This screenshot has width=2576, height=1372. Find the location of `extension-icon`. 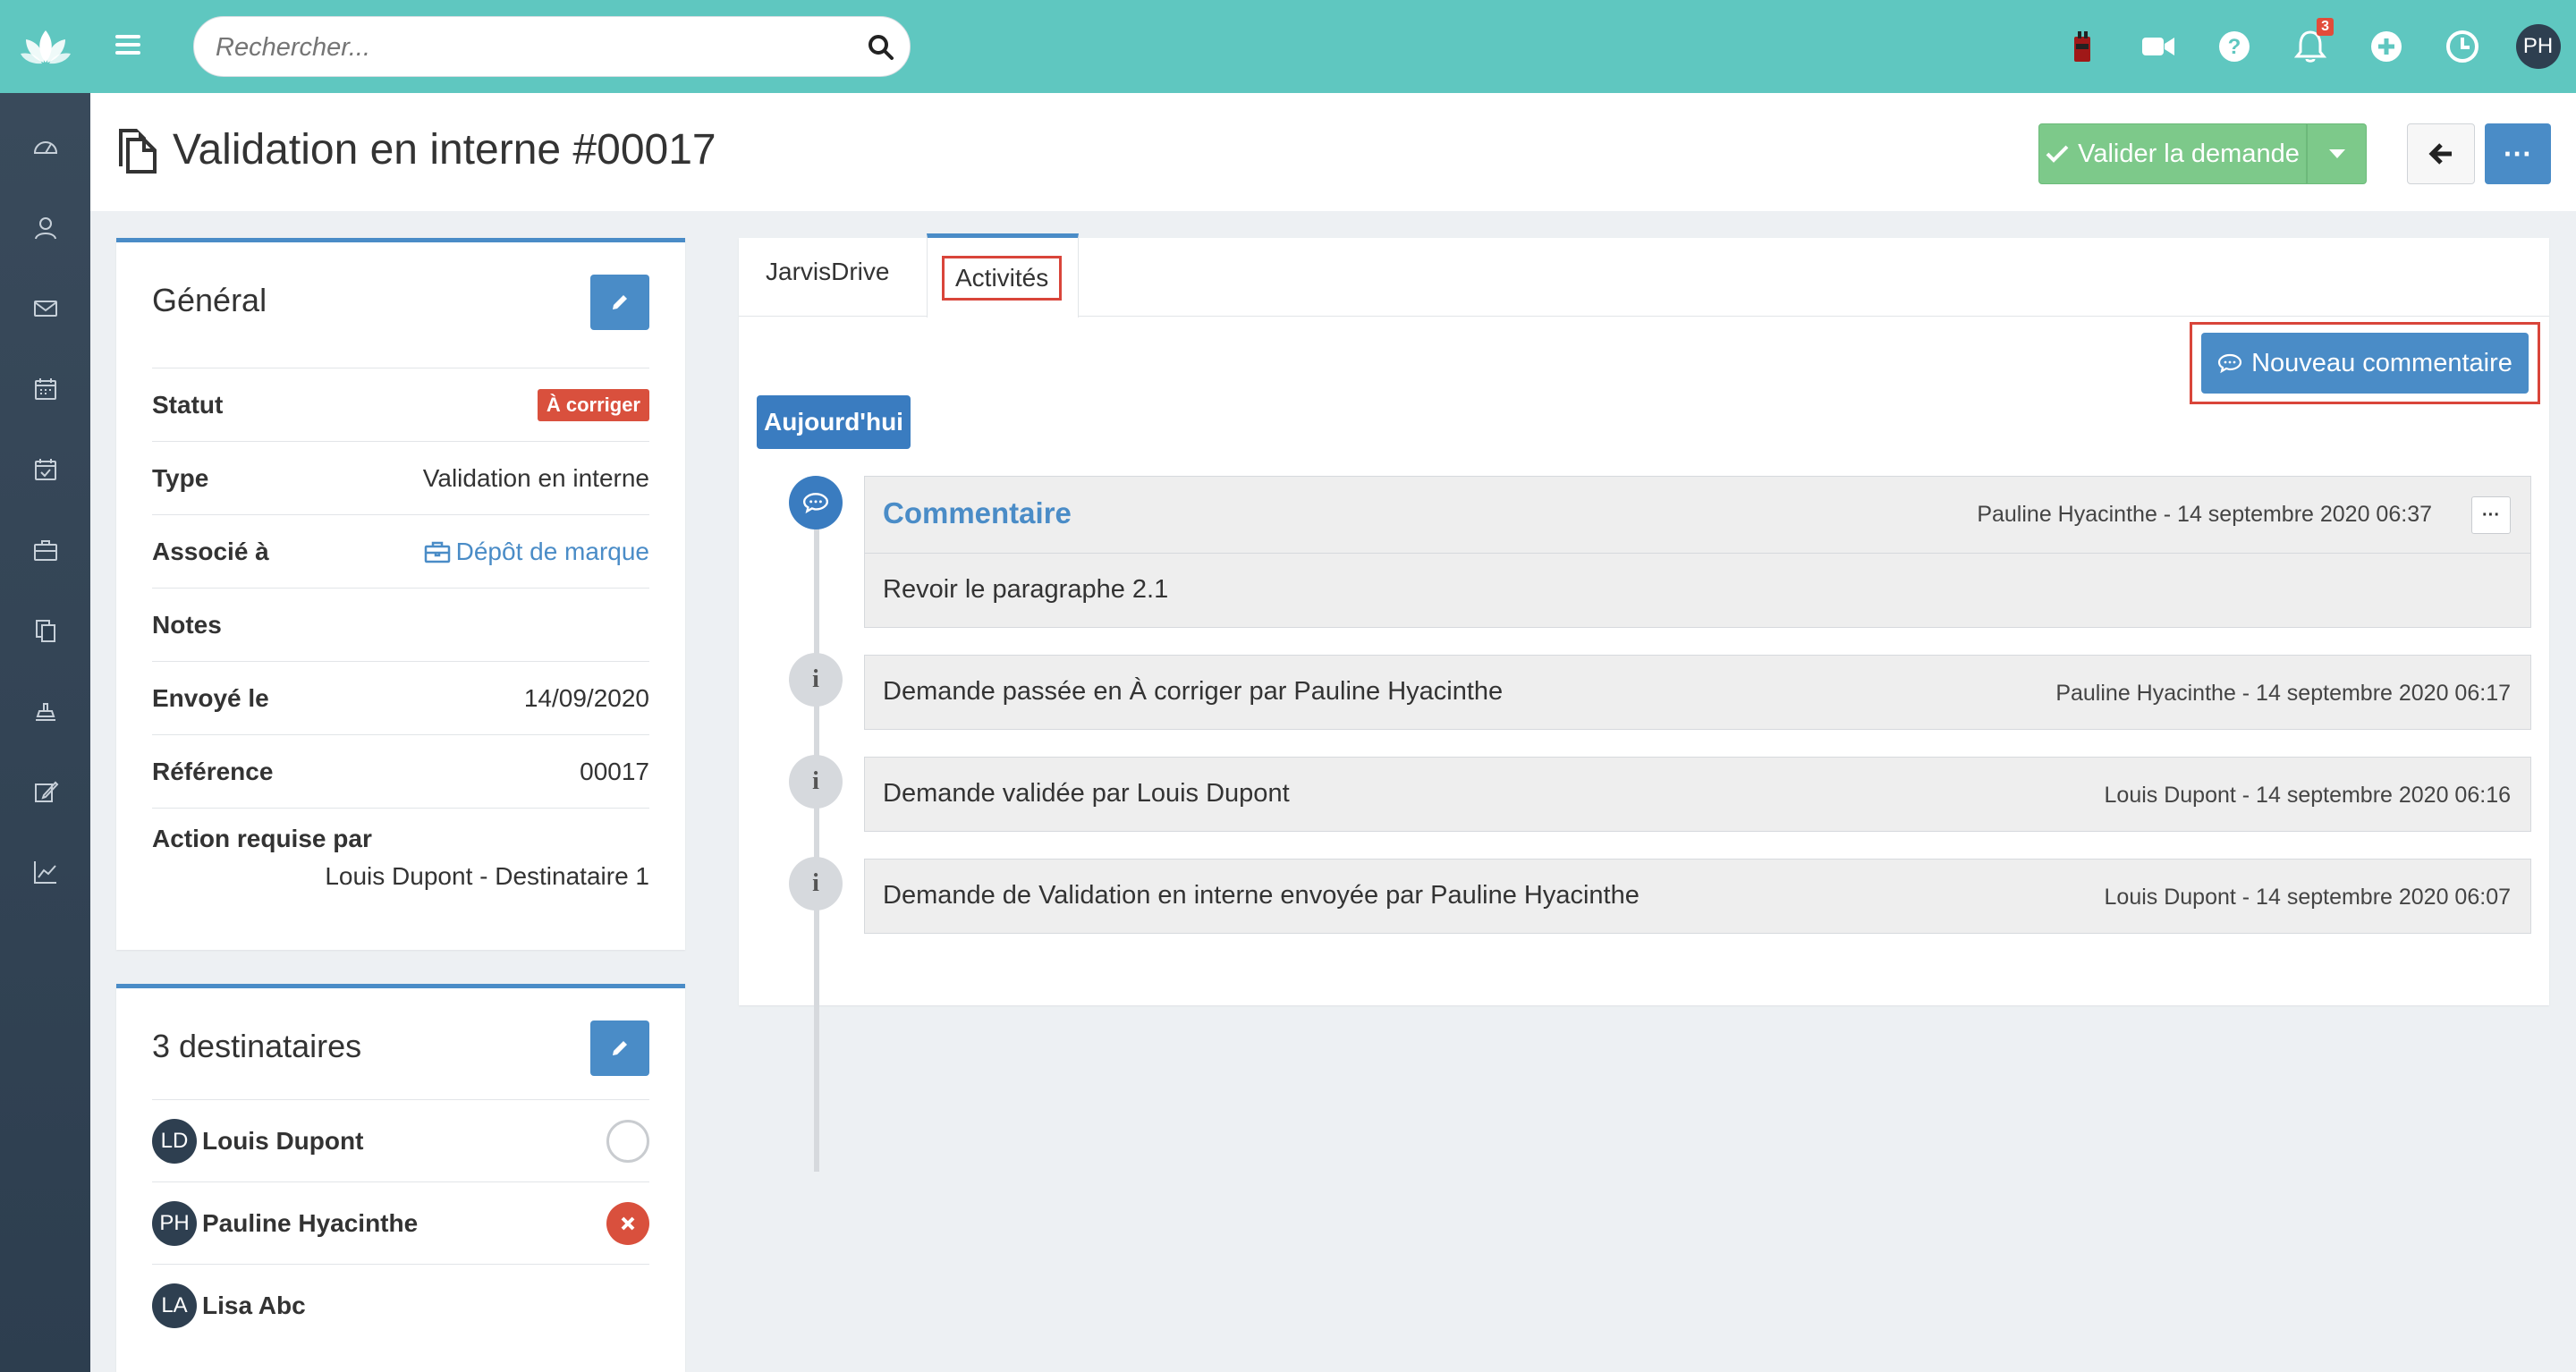

extension-icon is located at coordinates (2081, 46).